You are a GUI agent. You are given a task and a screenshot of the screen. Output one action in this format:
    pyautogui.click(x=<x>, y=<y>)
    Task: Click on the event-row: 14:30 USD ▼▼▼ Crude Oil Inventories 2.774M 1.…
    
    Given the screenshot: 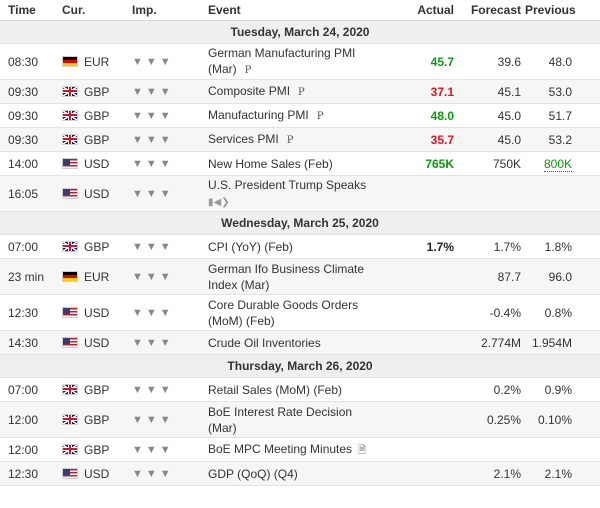 What is the action you would take?
    pyautogui.click(x=300, y=342)
    